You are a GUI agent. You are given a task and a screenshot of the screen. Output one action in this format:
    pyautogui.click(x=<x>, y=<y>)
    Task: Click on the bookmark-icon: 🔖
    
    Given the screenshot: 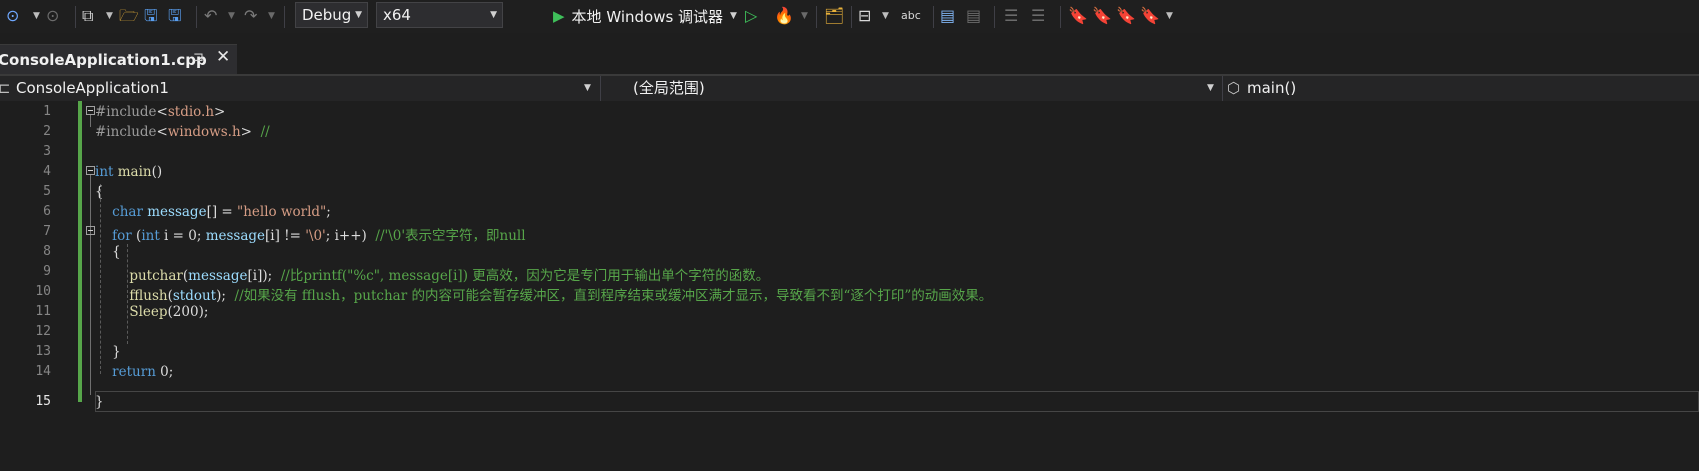 What is the action you would take?
    pyautogui.click(x=1078, y=16)
    